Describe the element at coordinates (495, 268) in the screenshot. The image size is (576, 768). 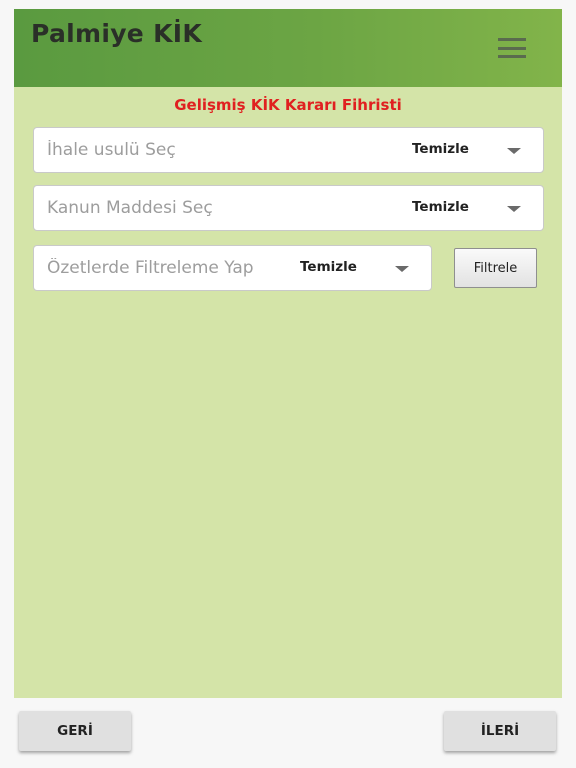
I see `filter-button: Filtrele` at that location.